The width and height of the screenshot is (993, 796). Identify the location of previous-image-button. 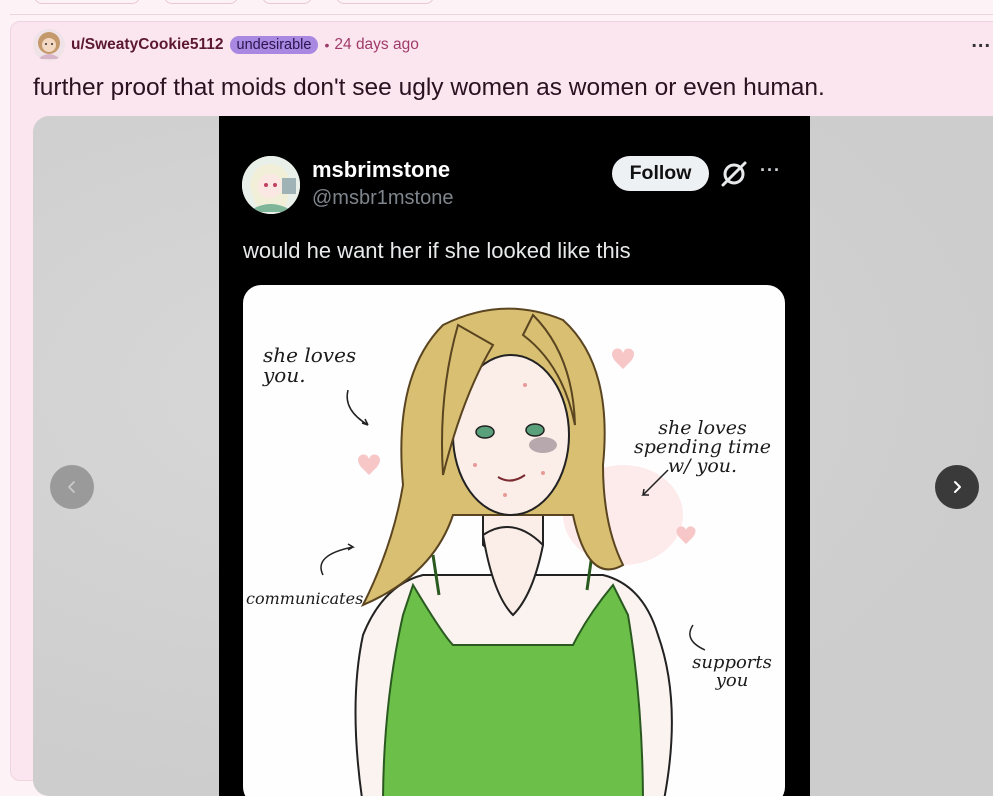
(72, 487).